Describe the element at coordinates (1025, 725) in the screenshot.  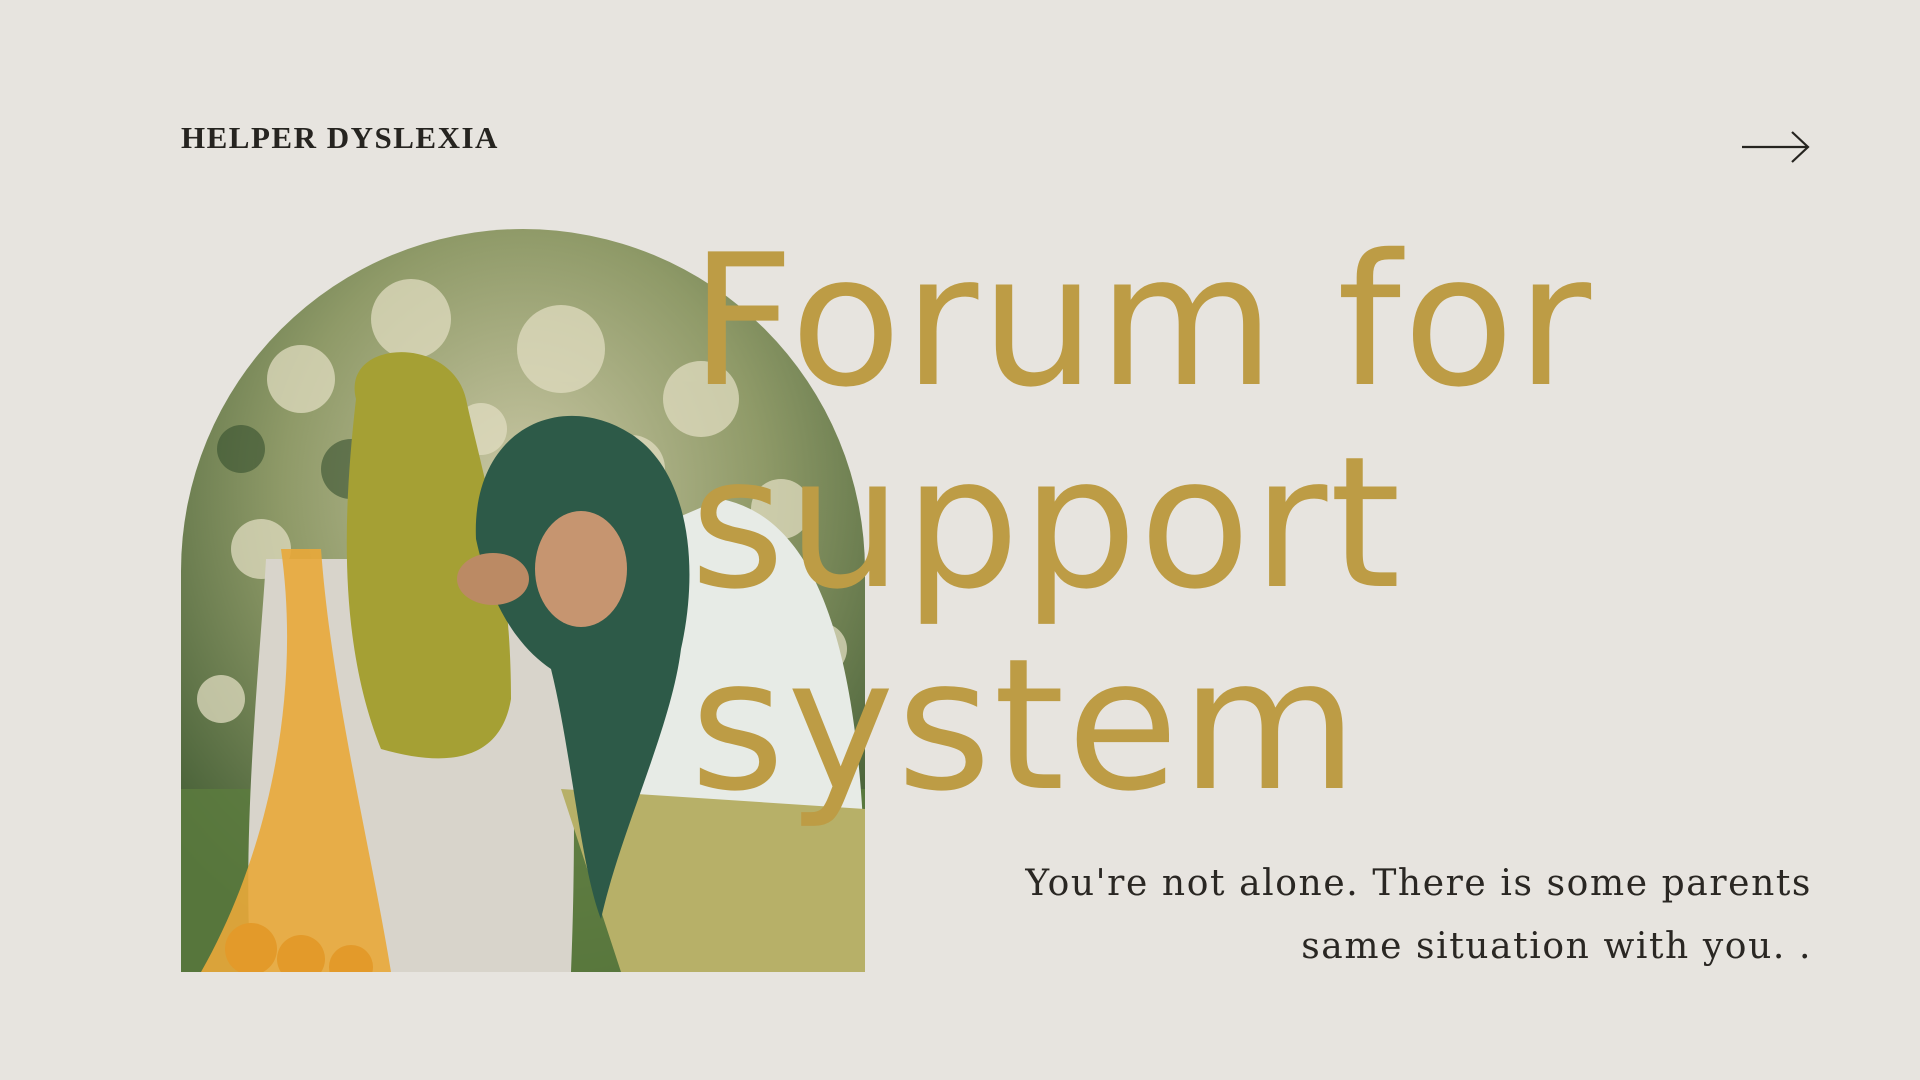
I see `headline-line: system` at that location.